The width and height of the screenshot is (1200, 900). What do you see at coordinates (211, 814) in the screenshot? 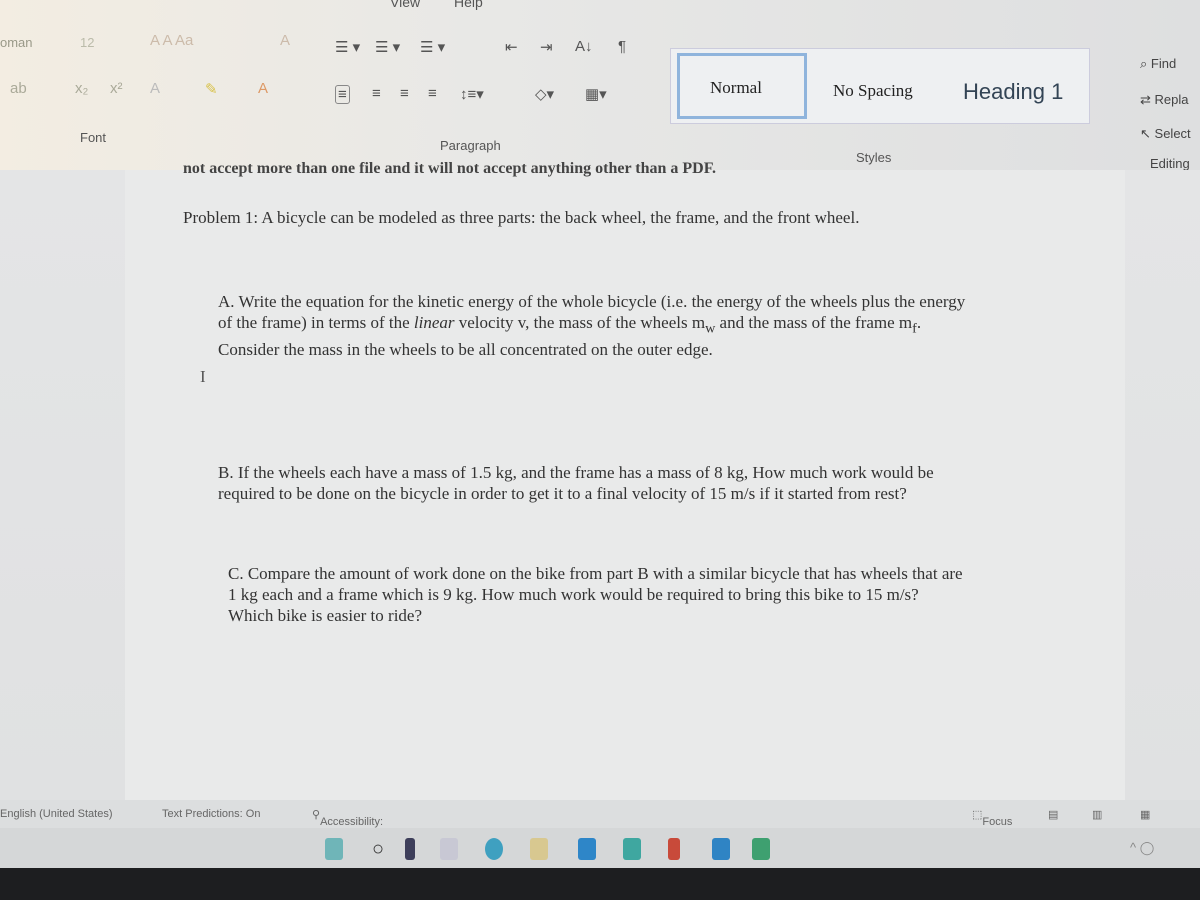
I see `text-predictions-status: Text Predictions: On` at bounding box center [211, 814].